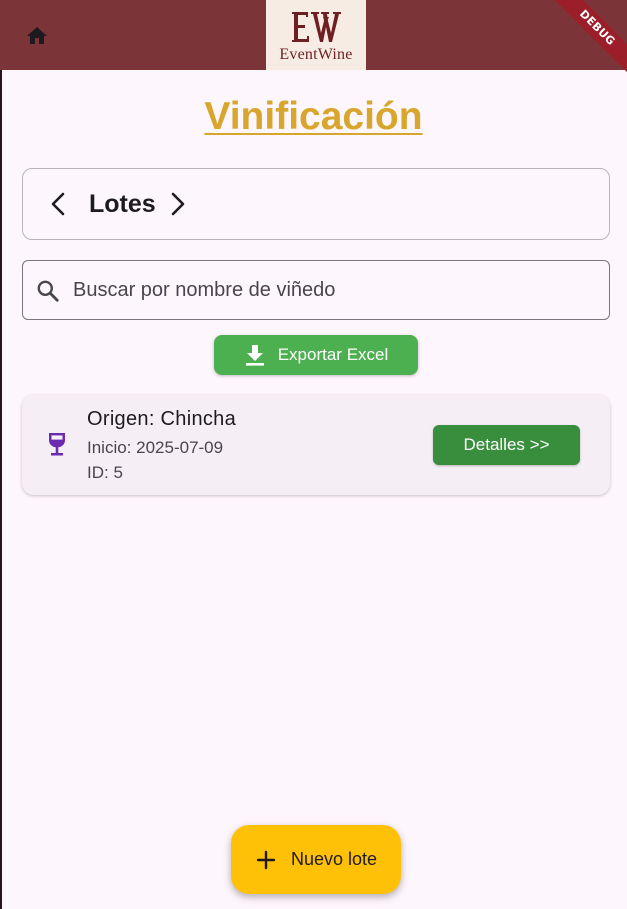  I want to click on search-input, so click(333, 290).